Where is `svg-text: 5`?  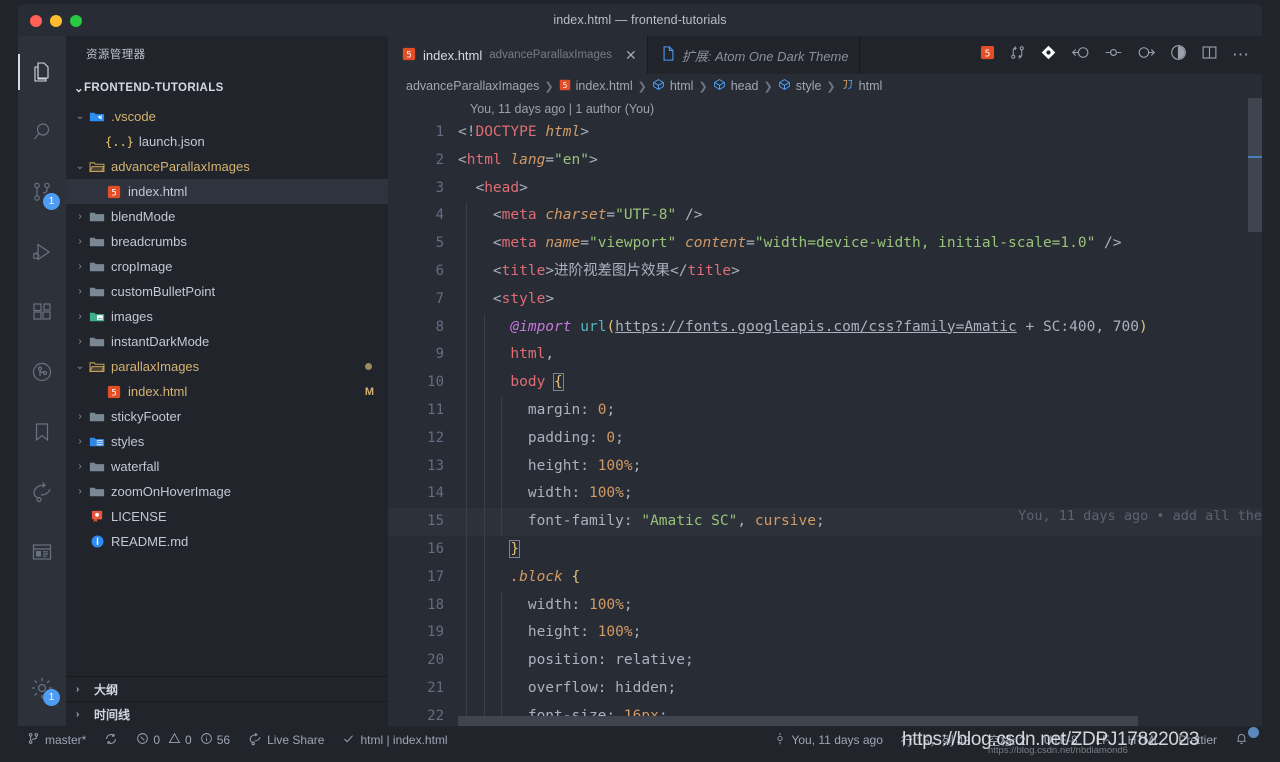 svg-text: 5 is located at coordinates (409, 55).